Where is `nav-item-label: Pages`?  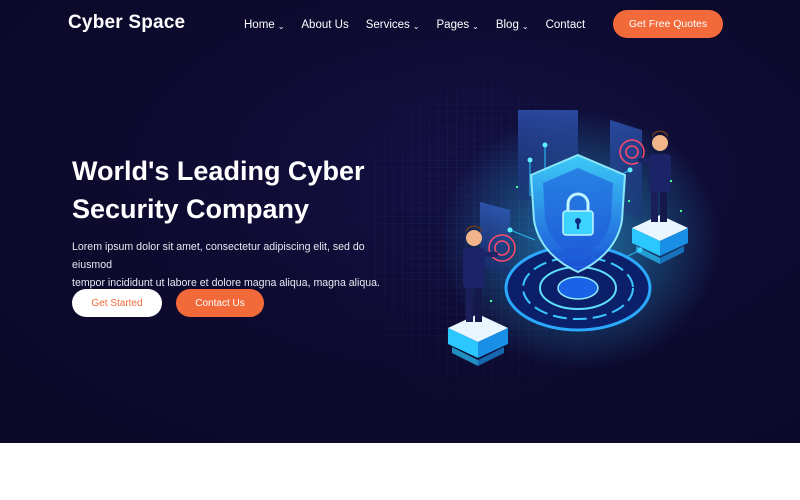
nav-item-label: Pages is located at coordinates (453, 25).